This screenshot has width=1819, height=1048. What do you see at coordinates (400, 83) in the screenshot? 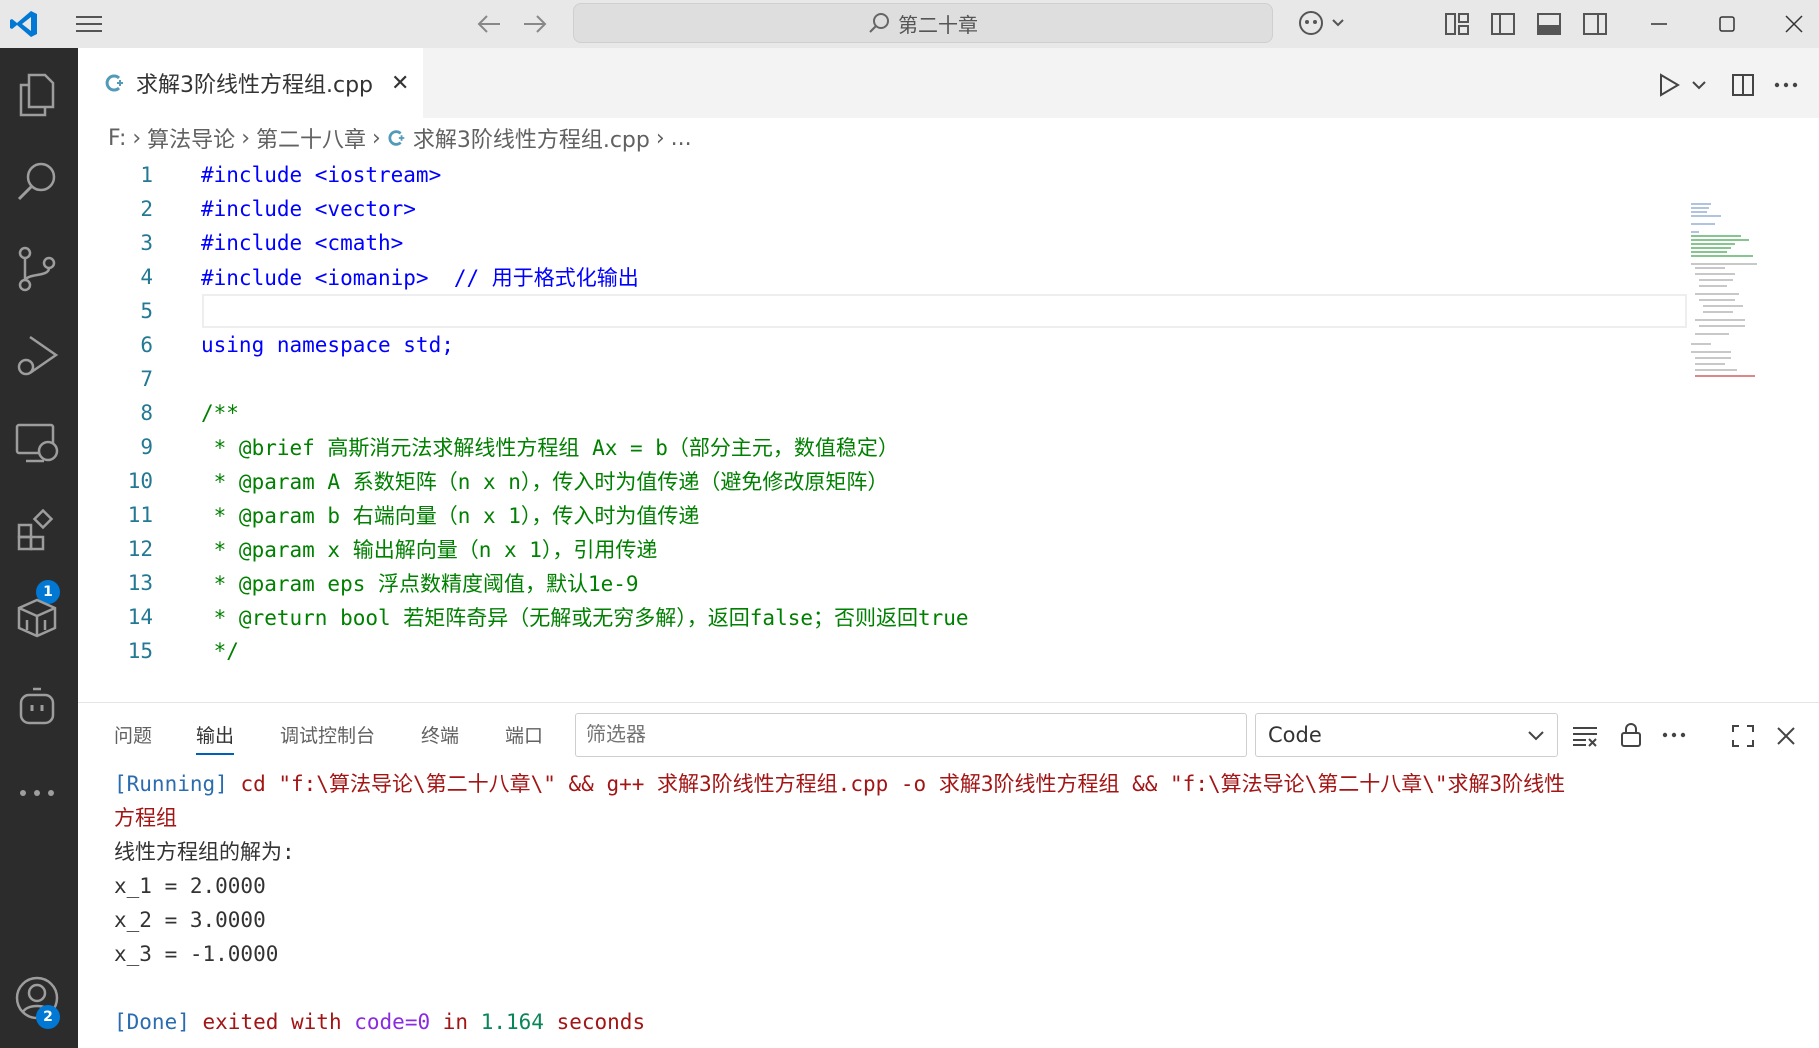
I see `tab-close-icon: ✕` at bounding box center [400, 83].